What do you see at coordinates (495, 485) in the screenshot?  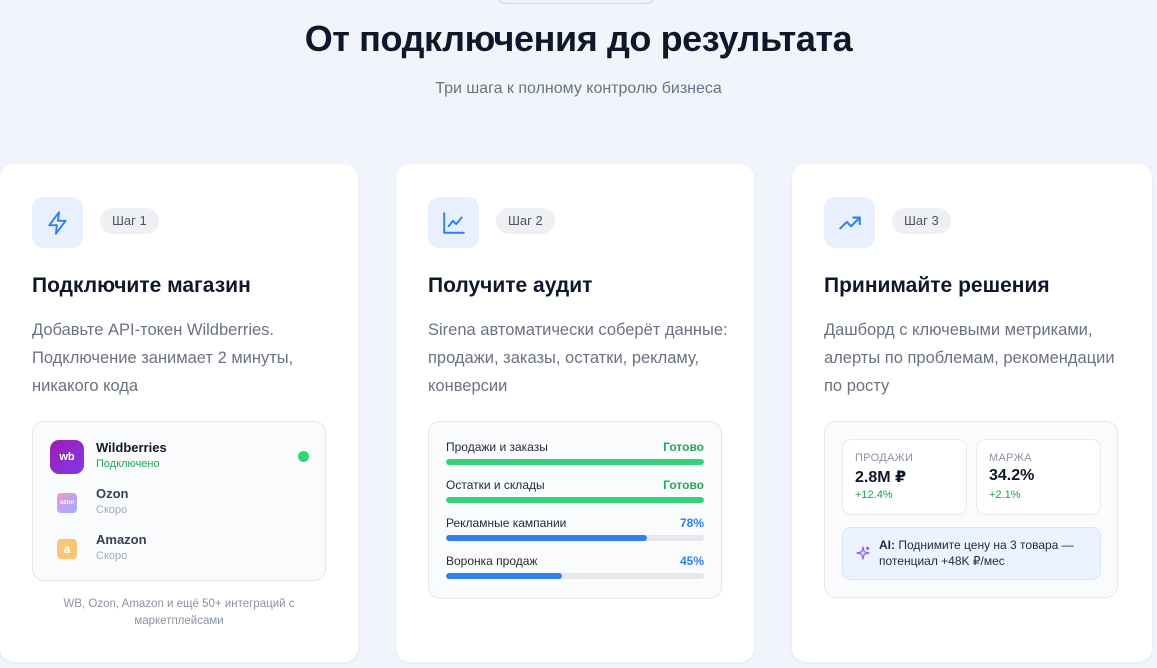 I see `progress-label: Остатки и склады` at bounding box center [495, 485].